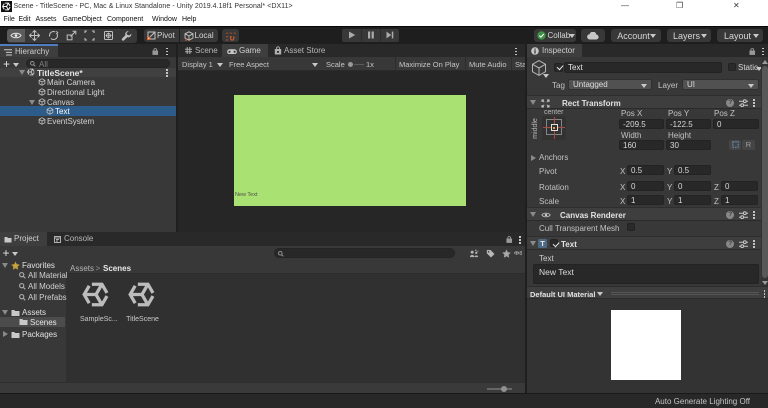 This screenshot has width=768, height=408. I want to click on svg-text: 8, so click(520, 254).